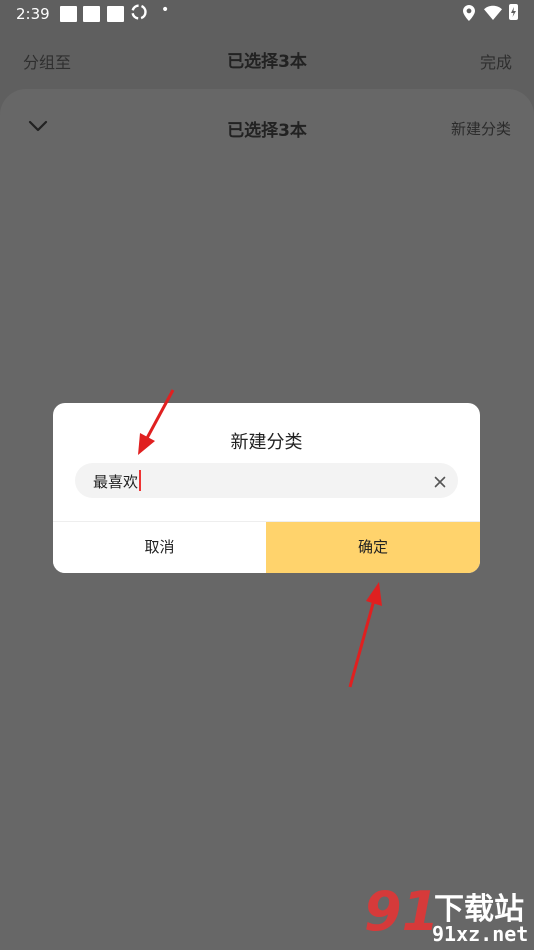  Describe the element at coordinates (469, 15) in the screenshot. I see `location-icon` at that location.